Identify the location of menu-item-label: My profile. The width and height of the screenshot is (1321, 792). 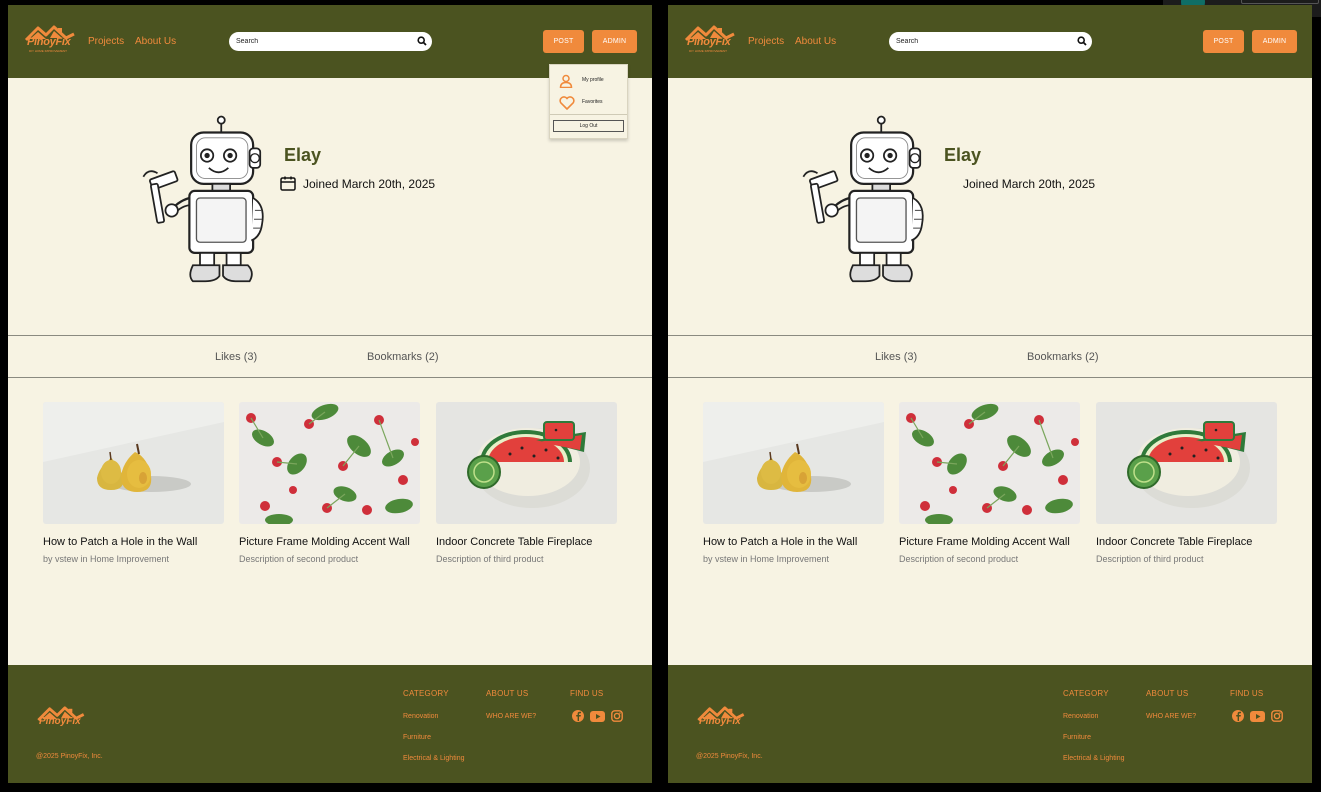
(593, 80).